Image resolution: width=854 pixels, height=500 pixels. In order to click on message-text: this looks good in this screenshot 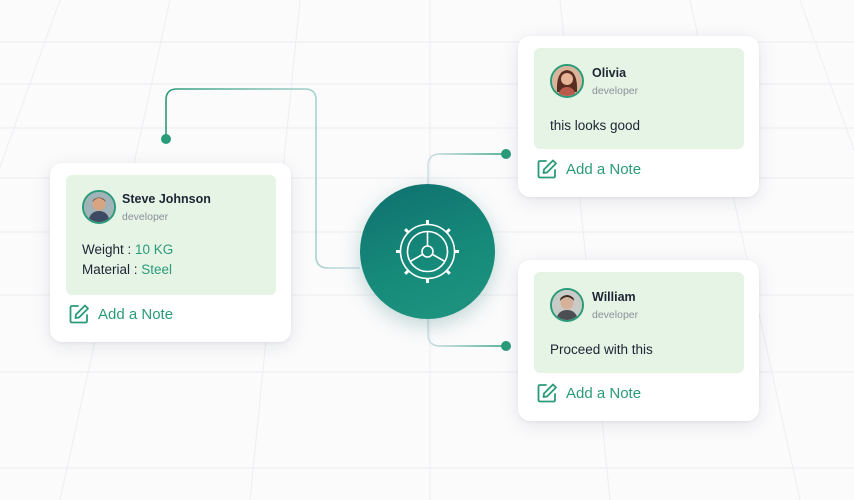, I will do `click(595, 125)`.